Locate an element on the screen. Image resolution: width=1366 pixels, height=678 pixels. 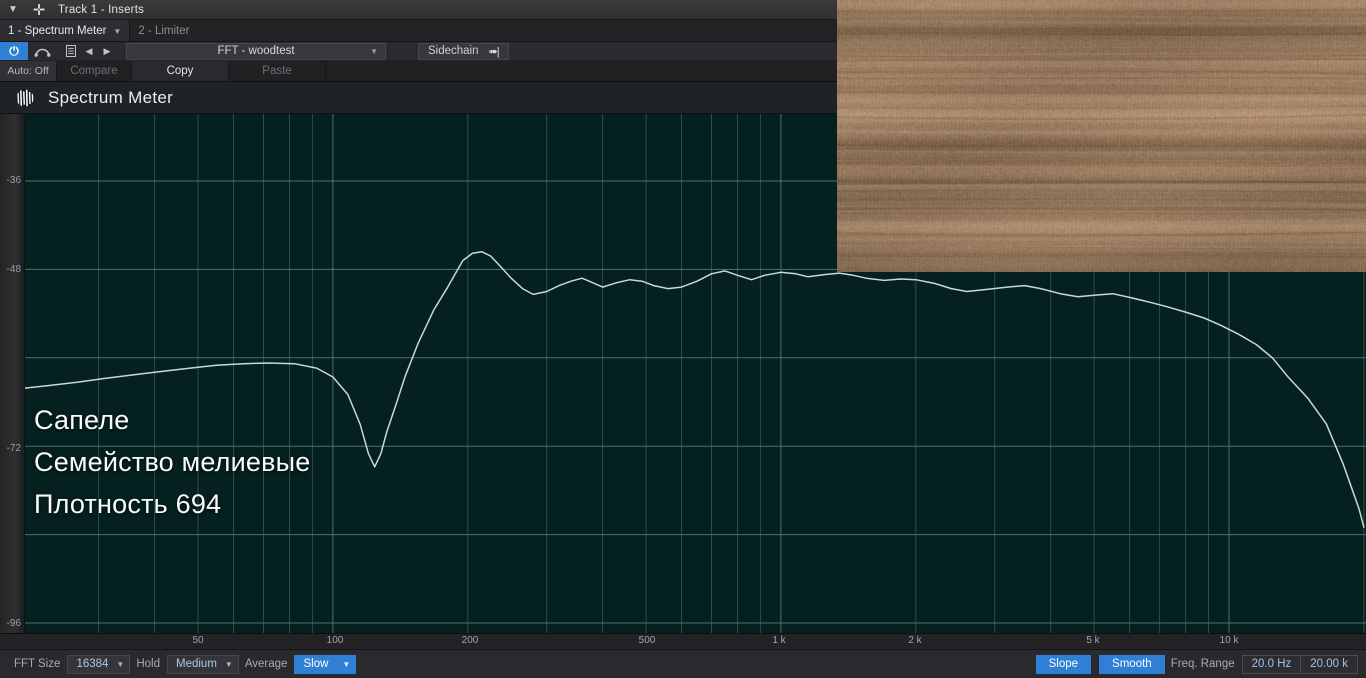
plugin-header: Spectrum Meter is located at coordinates (418, 98).